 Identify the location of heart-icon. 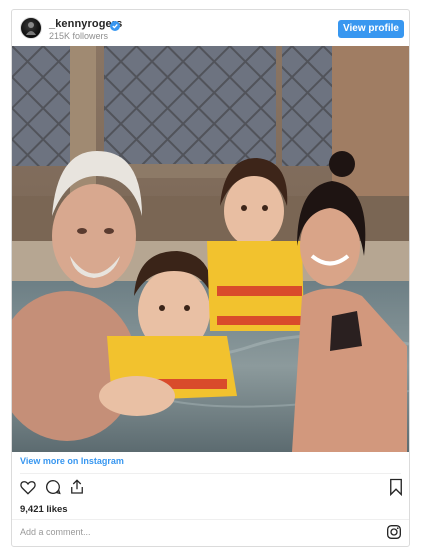
(28, 489).